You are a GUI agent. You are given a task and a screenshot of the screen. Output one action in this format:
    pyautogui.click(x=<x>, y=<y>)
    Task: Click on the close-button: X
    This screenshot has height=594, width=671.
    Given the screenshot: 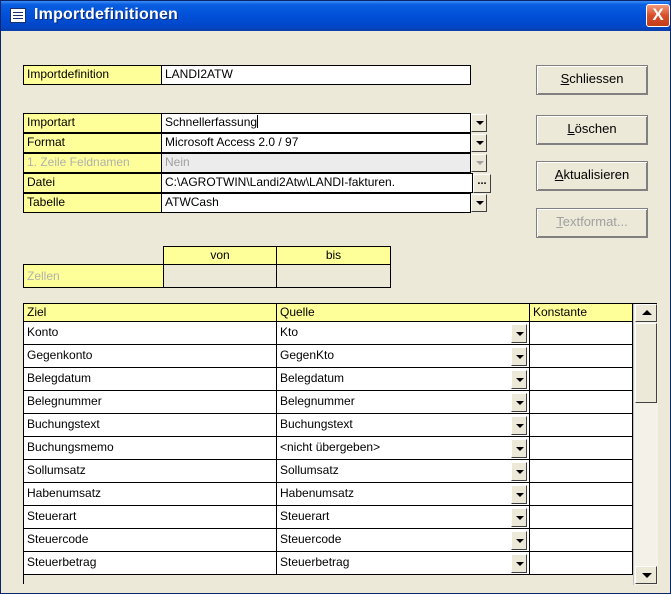 What is the action you would take?
    pyautogui.click(x=658, y=15)
    